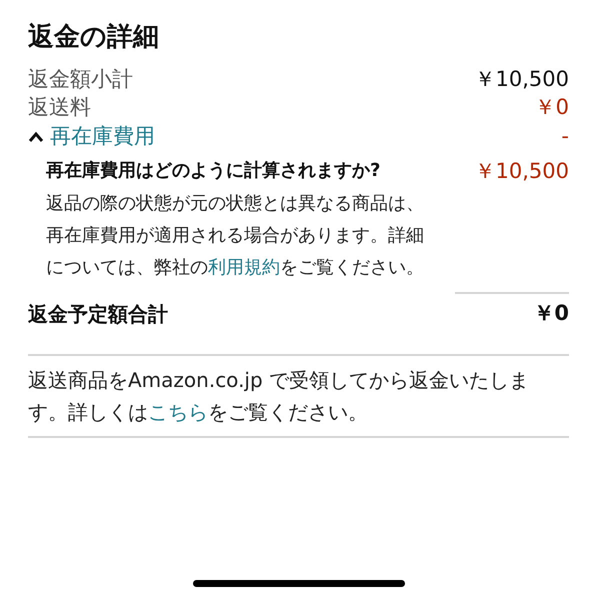 Image resolution: width=597 pixels, height=601 pixels. What do you see at coordinates (521, 80) in the screenshot?
I see `row-value: ￥10,500` at bounding box center [521, 80].